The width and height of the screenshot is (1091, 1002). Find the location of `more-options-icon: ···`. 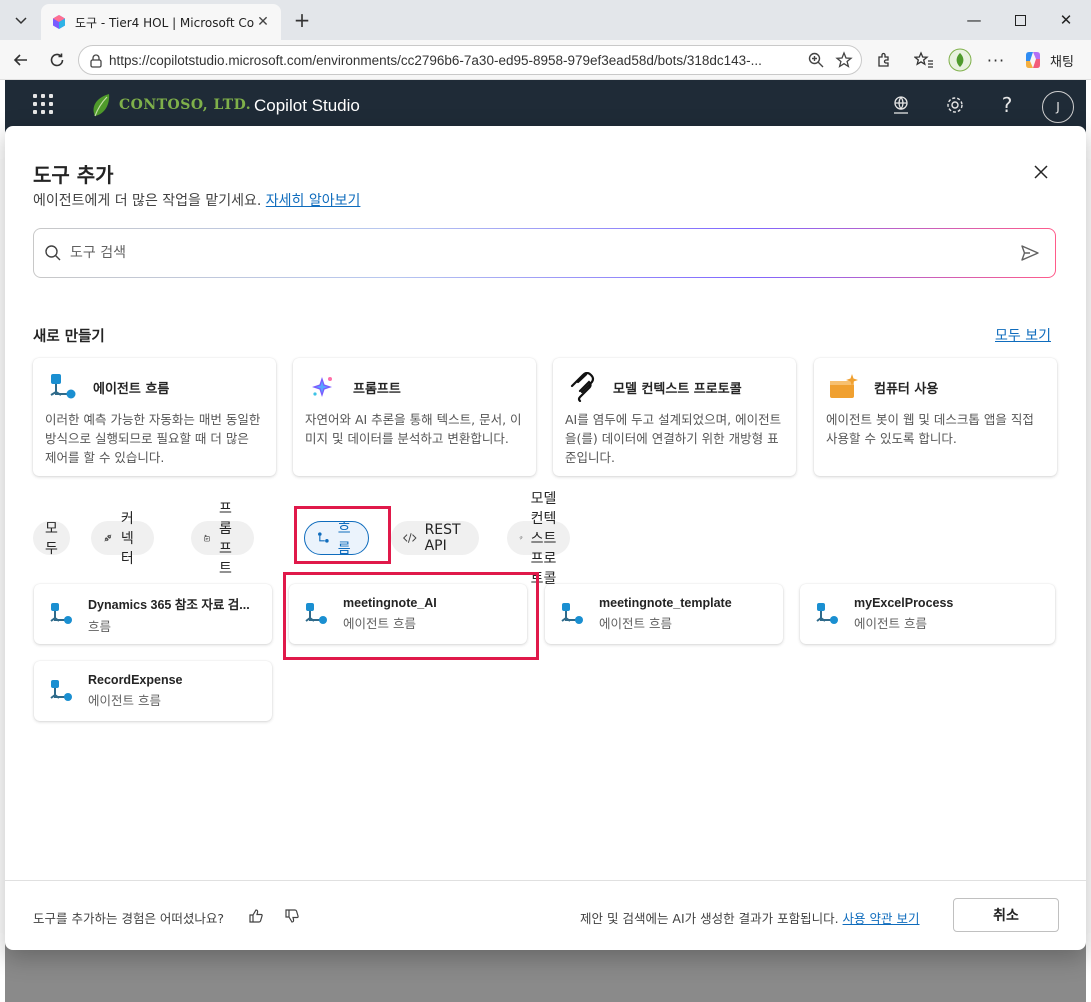

more-options-icon: ··· is located at coordinates (996, 60).